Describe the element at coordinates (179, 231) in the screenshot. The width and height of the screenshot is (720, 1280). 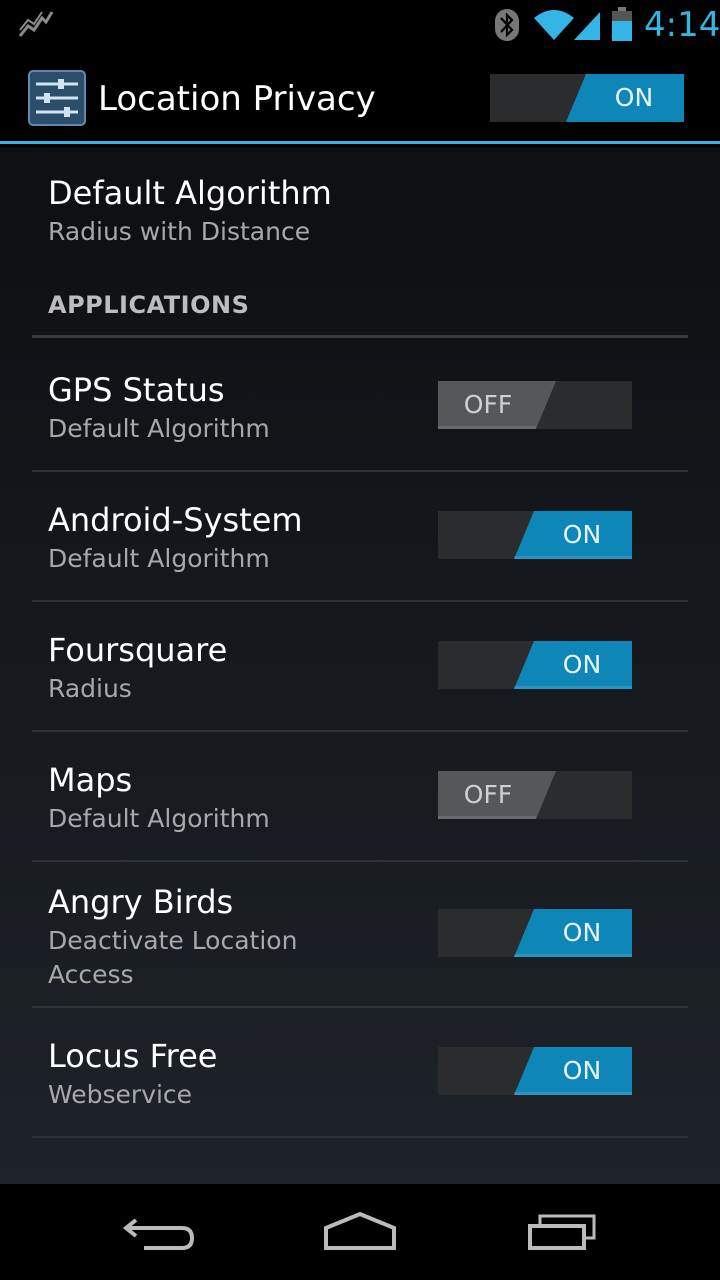
I see `pref-summary: Radius with Distance` at that location.